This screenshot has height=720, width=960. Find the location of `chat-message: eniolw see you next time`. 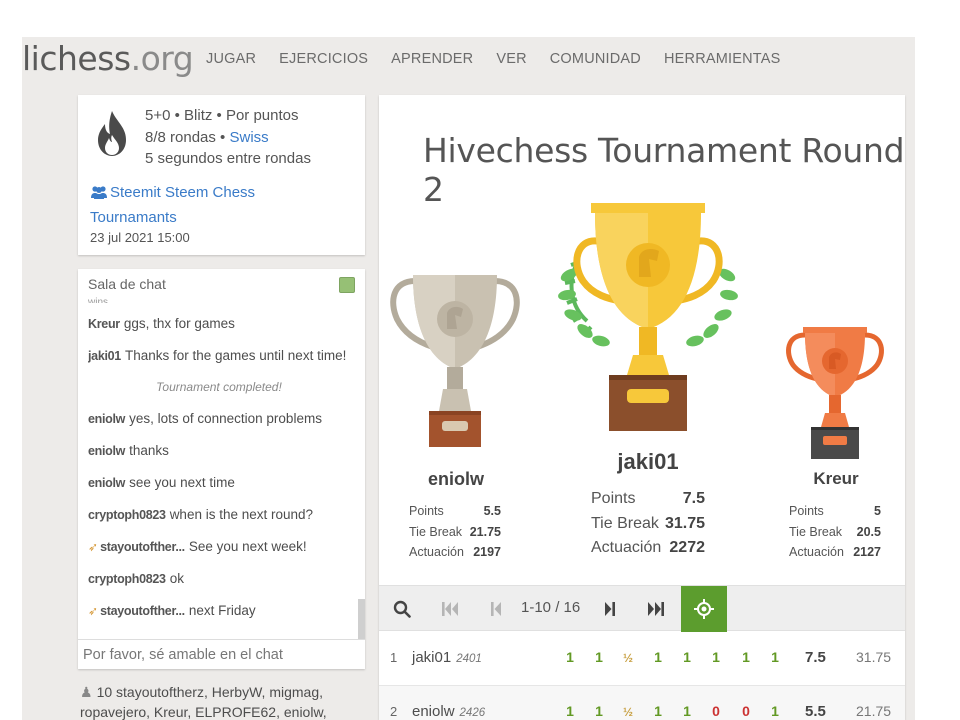

chat-message: eniolw see you next time is located at coordinates (161, 482).